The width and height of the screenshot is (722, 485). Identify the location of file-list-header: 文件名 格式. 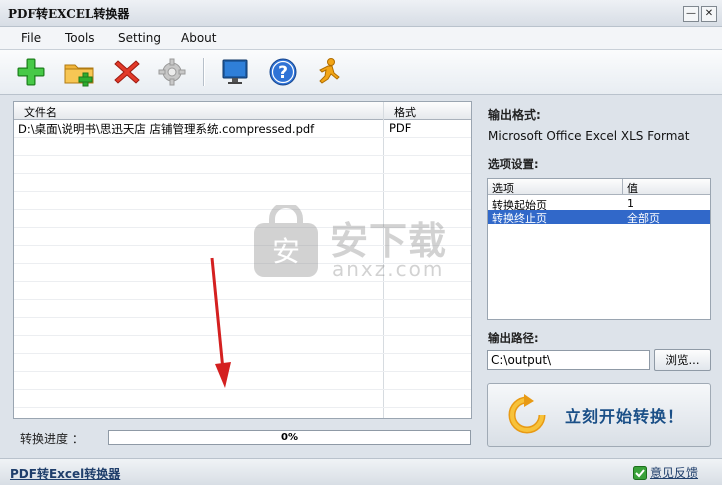
(242, 111).